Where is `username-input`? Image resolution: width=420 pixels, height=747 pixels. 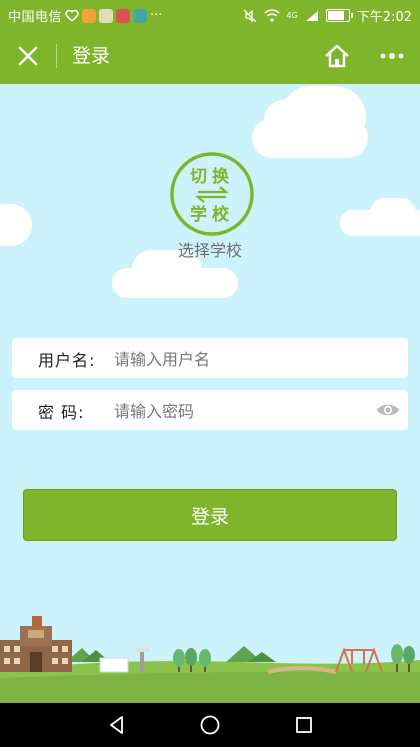 username-input is located at coordinates (244, 359).